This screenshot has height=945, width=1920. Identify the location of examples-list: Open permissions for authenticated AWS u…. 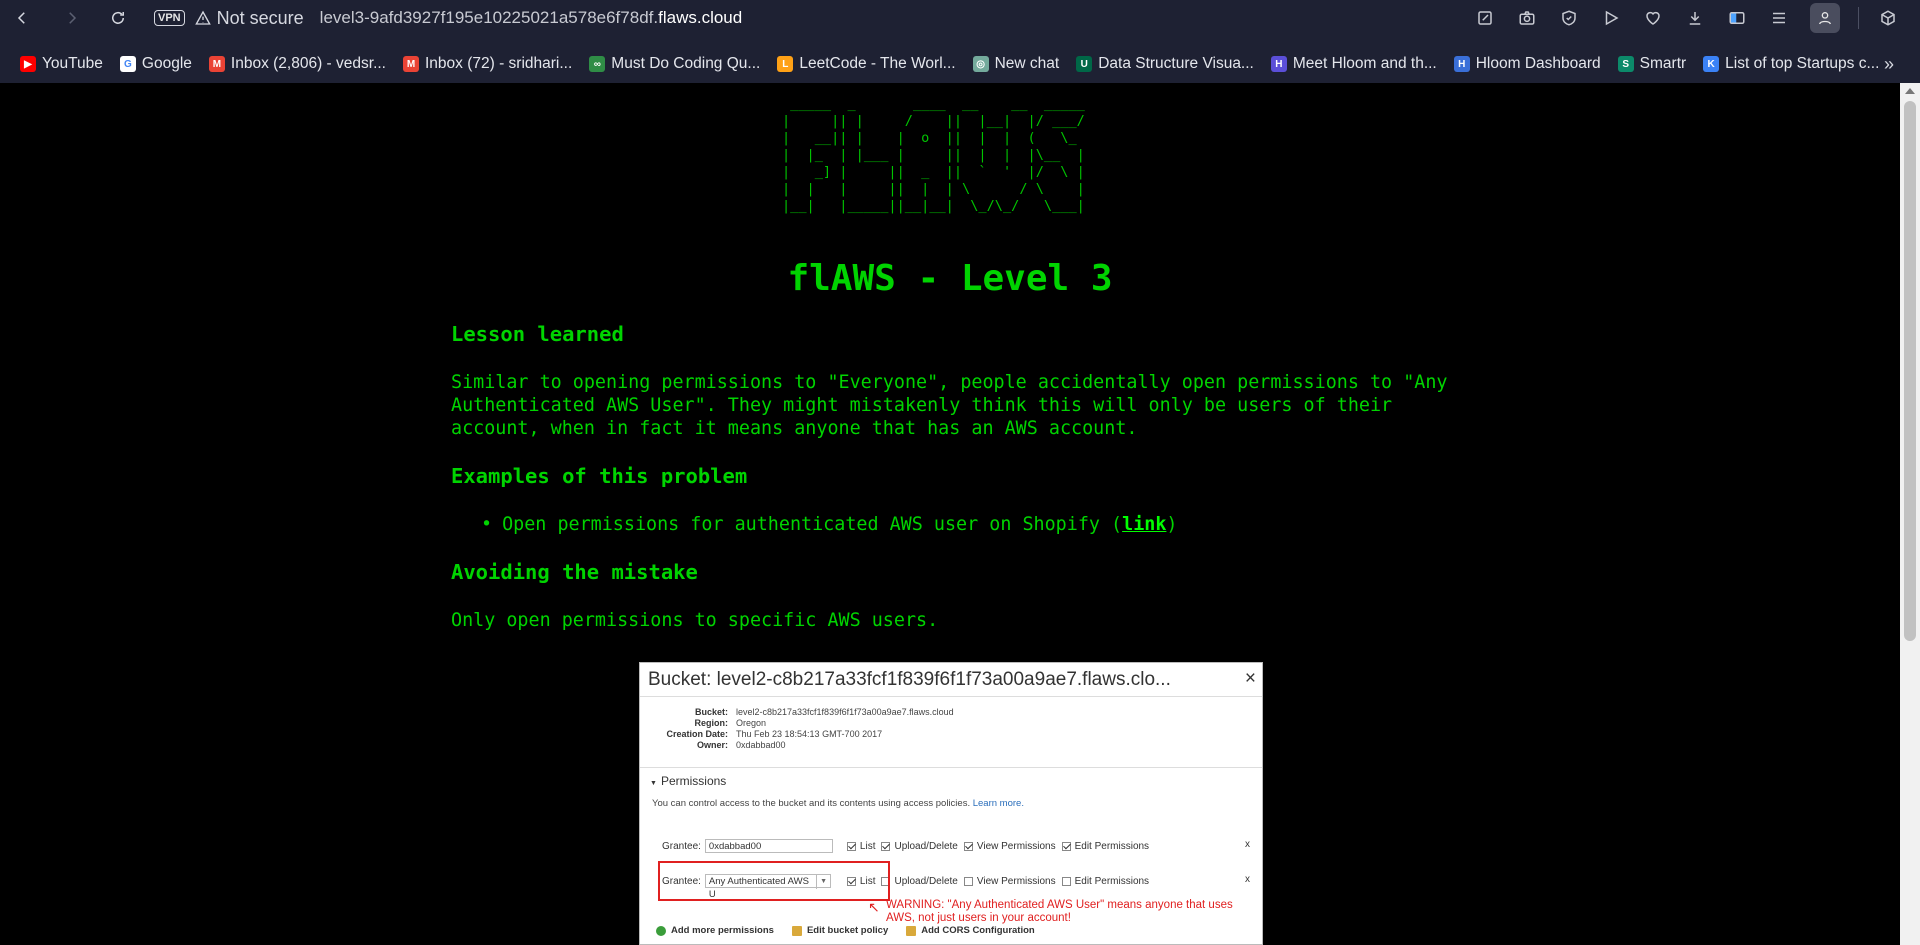
(966, 524).